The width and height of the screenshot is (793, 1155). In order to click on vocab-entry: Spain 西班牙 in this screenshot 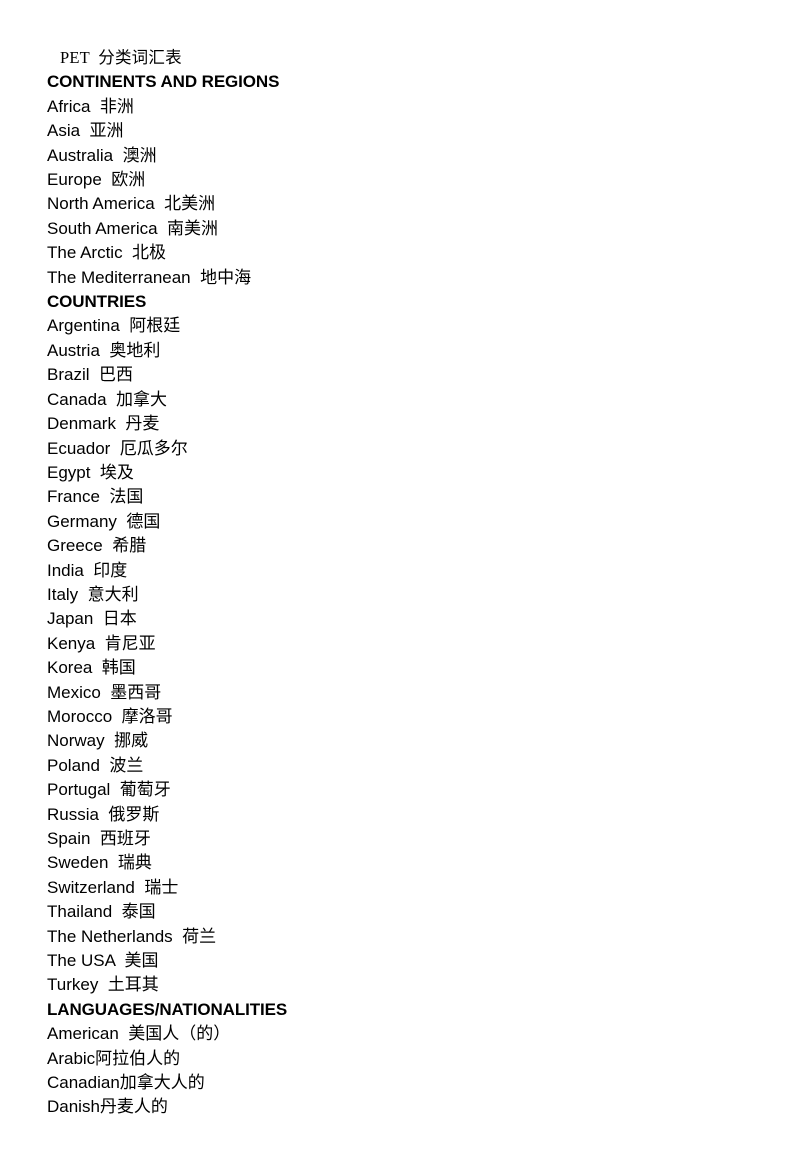, I will do `click(99, 838)`.